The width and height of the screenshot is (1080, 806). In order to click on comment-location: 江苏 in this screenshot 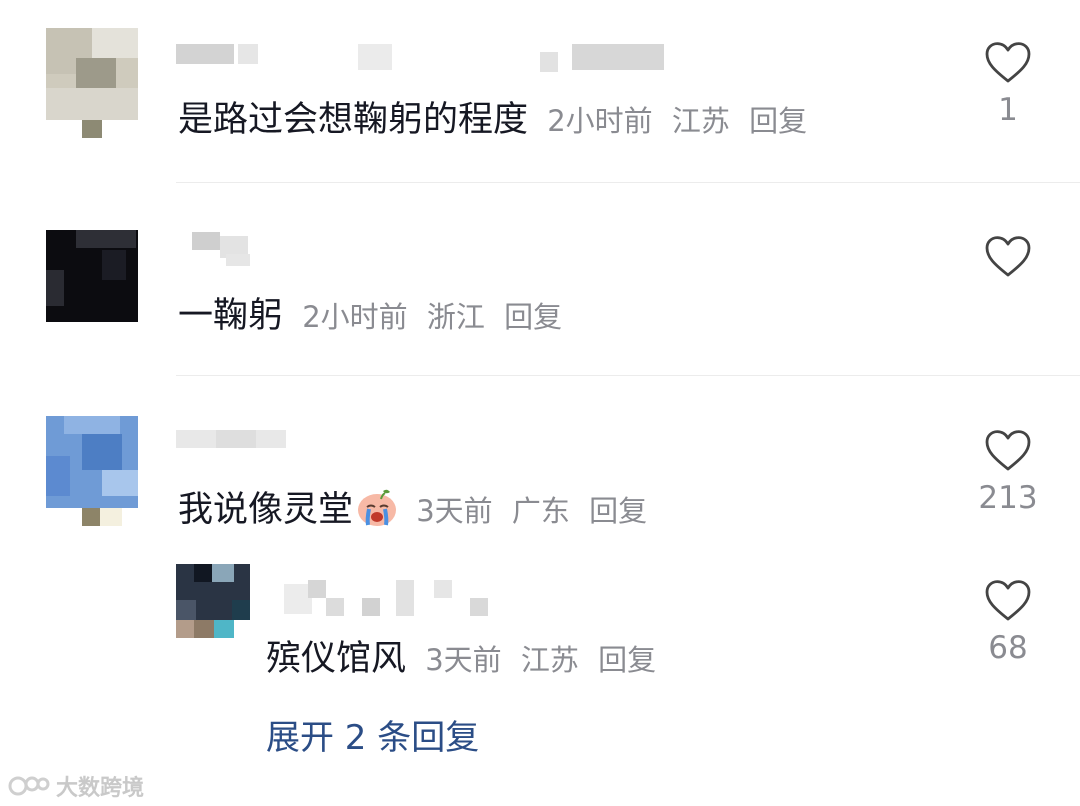, I will do `click(700, 121)`.